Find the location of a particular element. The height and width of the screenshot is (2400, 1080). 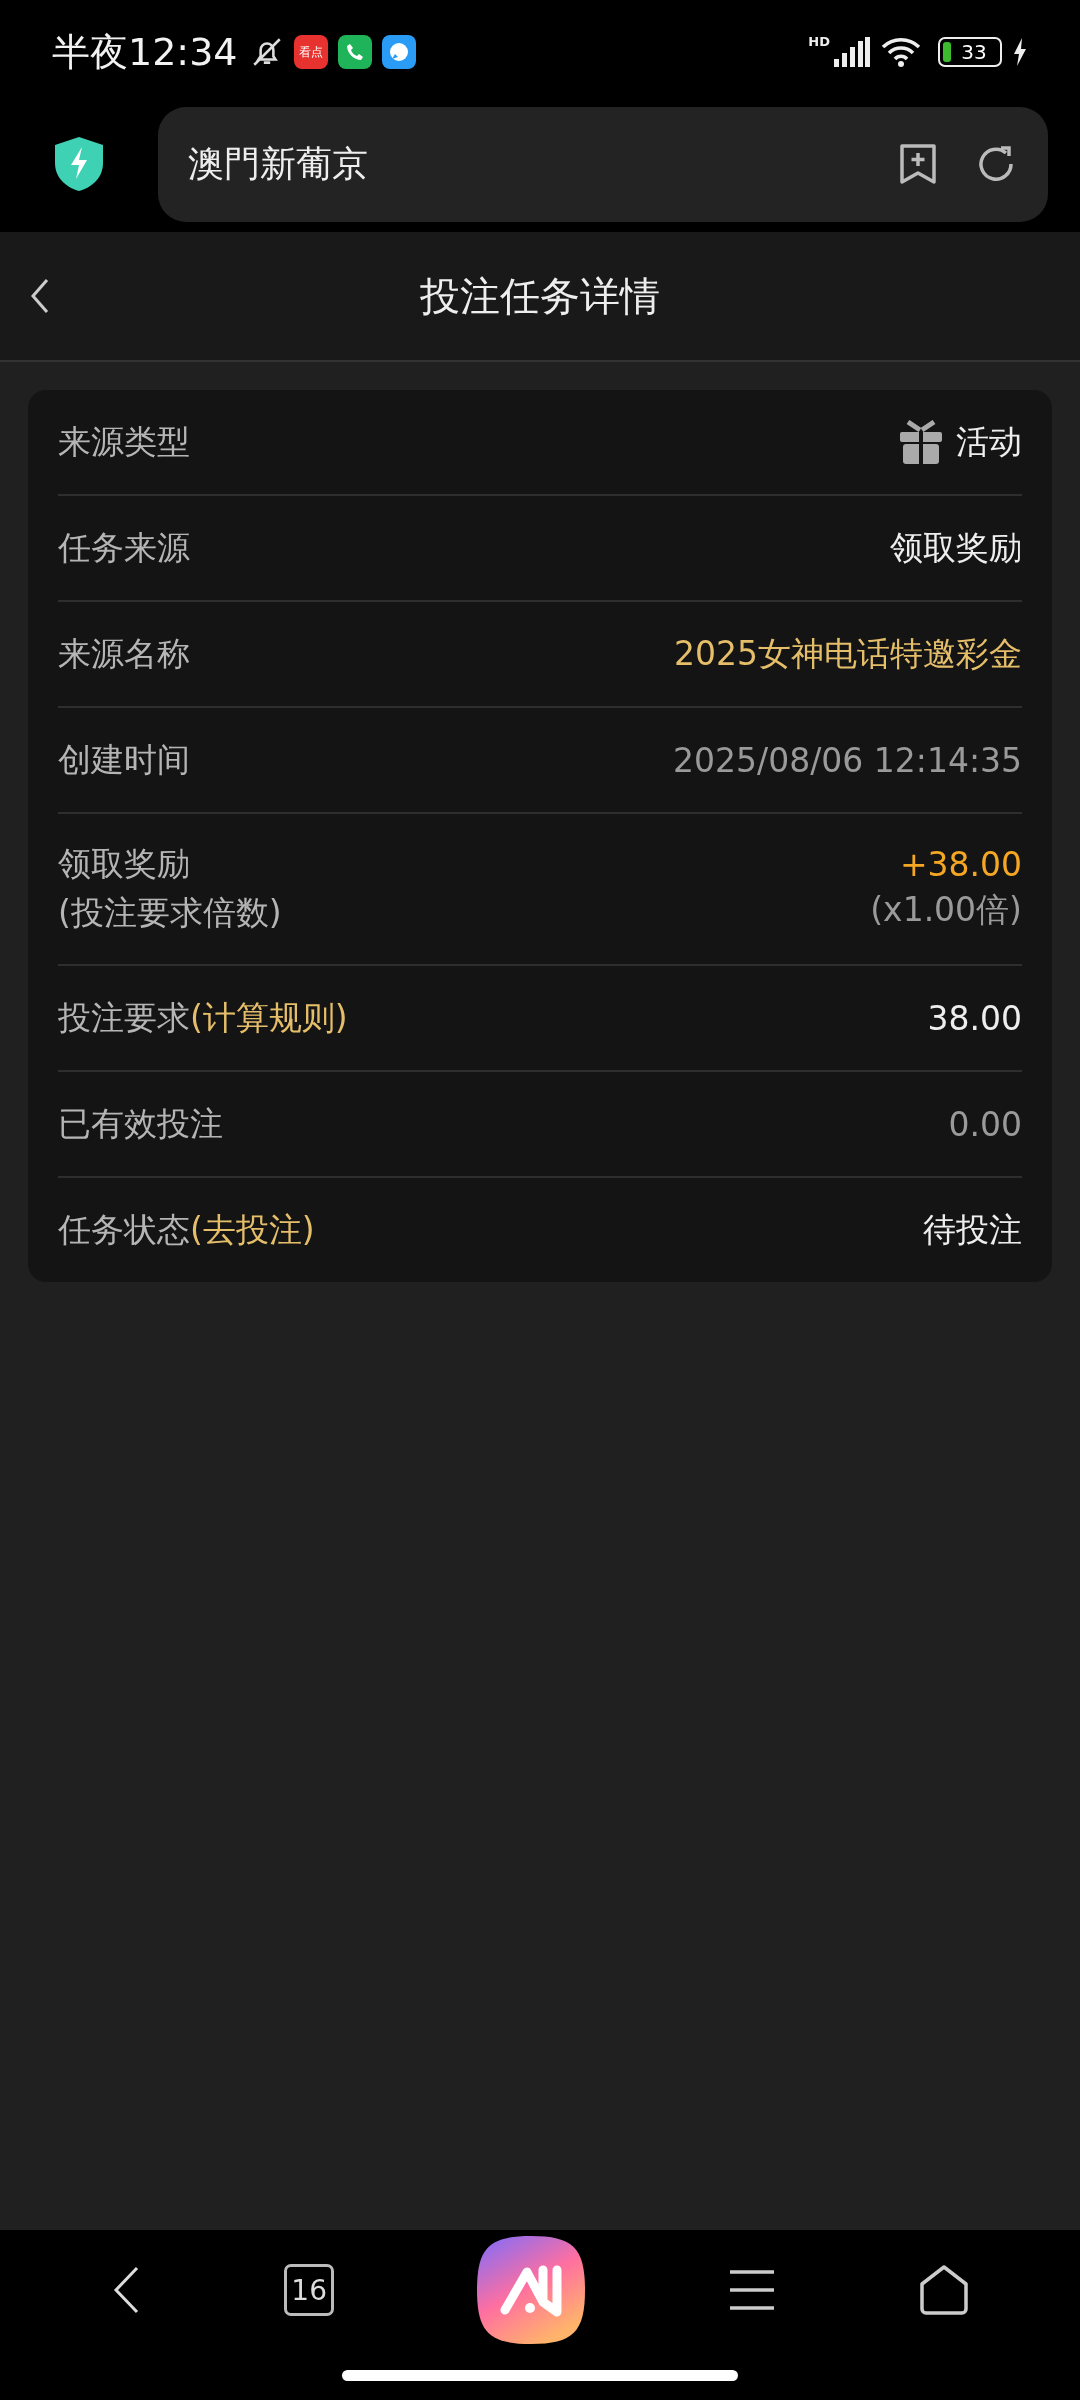

phone-app-icon is located at coordinates (354, 52).